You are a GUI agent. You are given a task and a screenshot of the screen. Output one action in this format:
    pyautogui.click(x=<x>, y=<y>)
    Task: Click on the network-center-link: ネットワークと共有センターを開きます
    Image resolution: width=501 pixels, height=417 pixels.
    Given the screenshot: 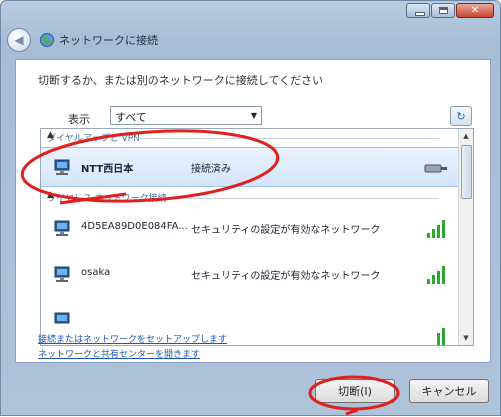 What is the action you would take?
    pyautogui.click(x=119, y=353)
    